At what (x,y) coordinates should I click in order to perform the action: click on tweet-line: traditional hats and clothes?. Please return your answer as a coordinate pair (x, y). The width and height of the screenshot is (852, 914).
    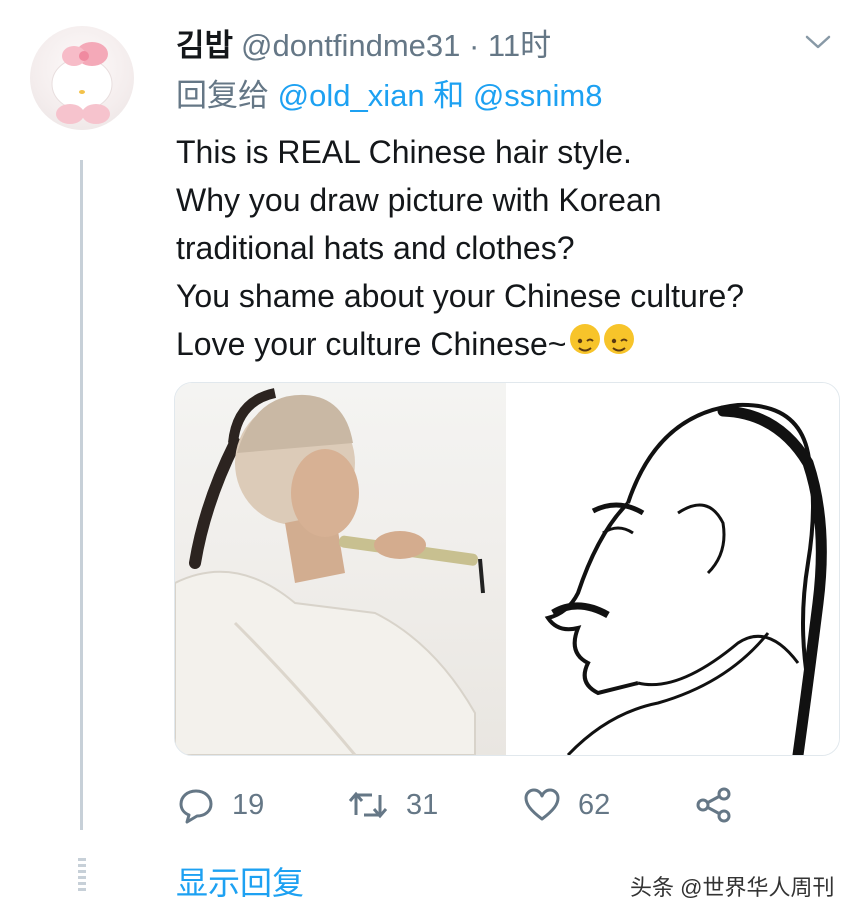
    Looking at the image, I should click on (375, 248).